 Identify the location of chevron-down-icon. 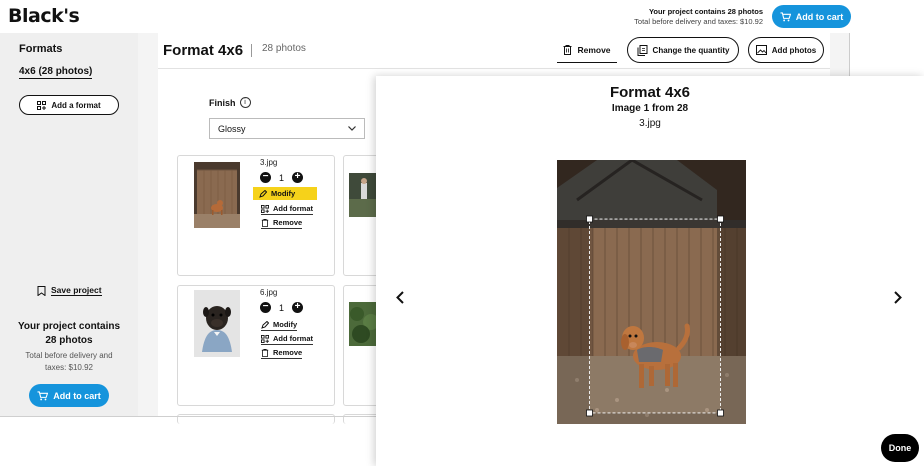
(352, 128).